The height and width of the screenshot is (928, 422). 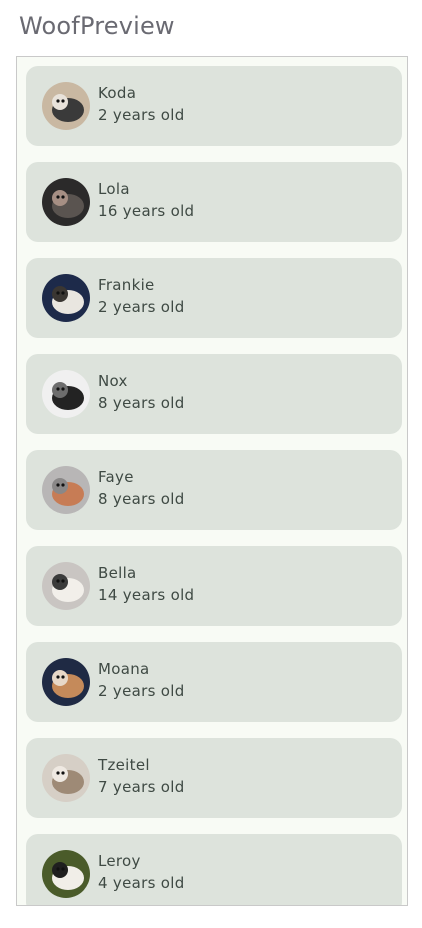 What do you see at coordinates (66, 682) in the screenshot?
I see `corgi-photo-icon` at bounding box center [66, 682].